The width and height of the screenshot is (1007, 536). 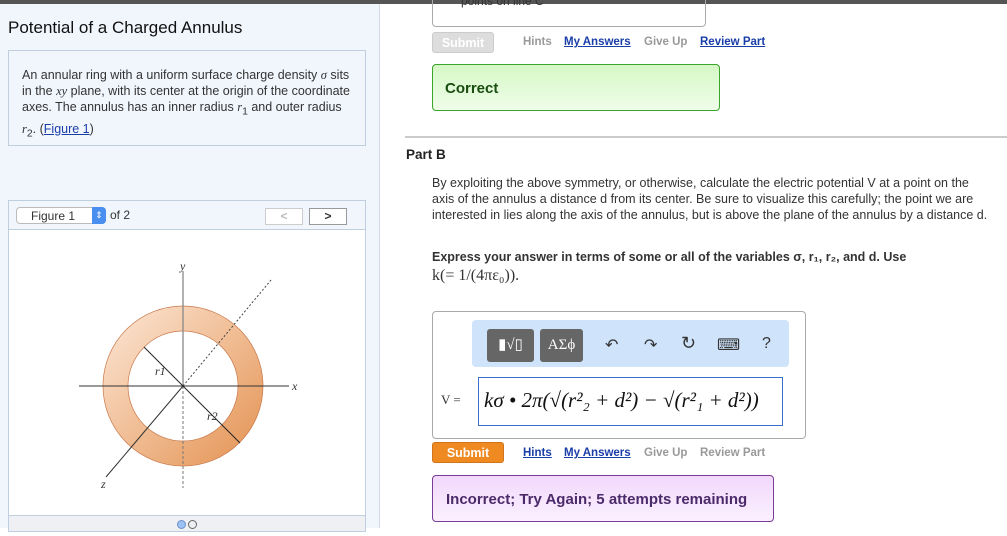 What do you see at coordinates (537, 42) in the screenshot?
I see `part-a-hints: Hints` at bounding box center [537, 42].